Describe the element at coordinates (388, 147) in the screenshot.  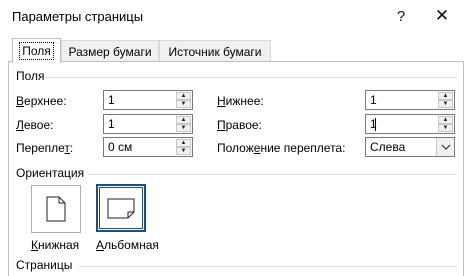
I see `gutter-position-value: Слева` at that location.